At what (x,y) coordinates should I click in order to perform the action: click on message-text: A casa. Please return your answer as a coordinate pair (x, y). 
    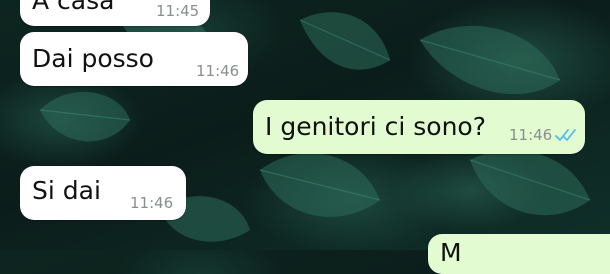
    Looking at the image, I should click on (73, 7).